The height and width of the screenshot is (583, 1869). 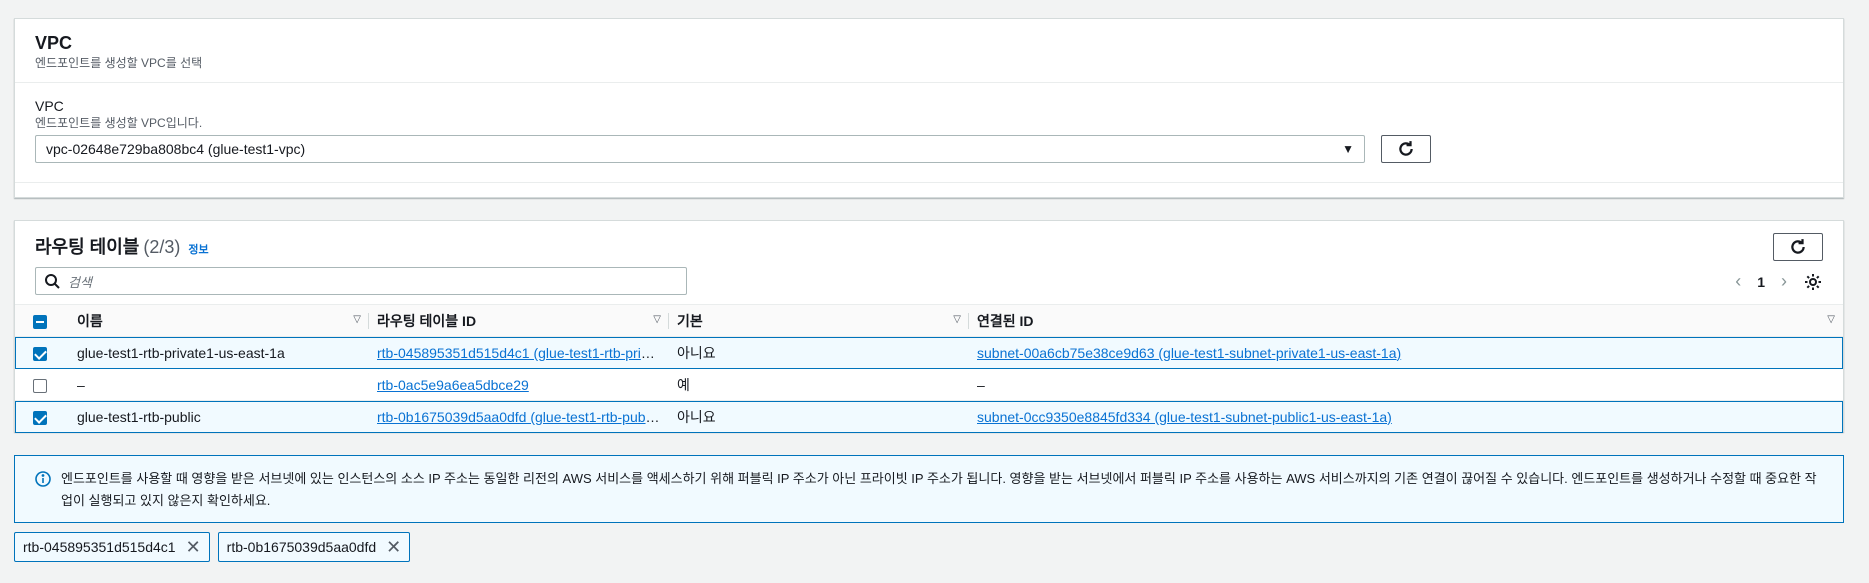 I want to click on vpc-select: vpc-02648e729ba808bc4 (glue-test1-vpc) ▼, so click(x=700, y=149).